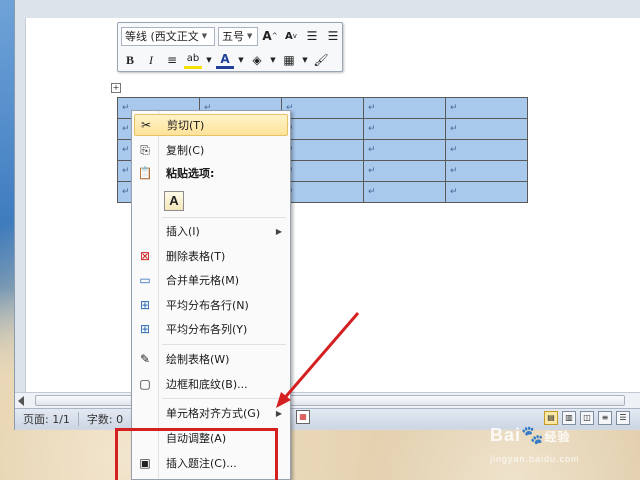  I want to click on mini-toolbar-row-format: B I ≡ ab ▼ A ▼ ◈ ▼ ▦ ▼ 🖌, so click(225, 60).